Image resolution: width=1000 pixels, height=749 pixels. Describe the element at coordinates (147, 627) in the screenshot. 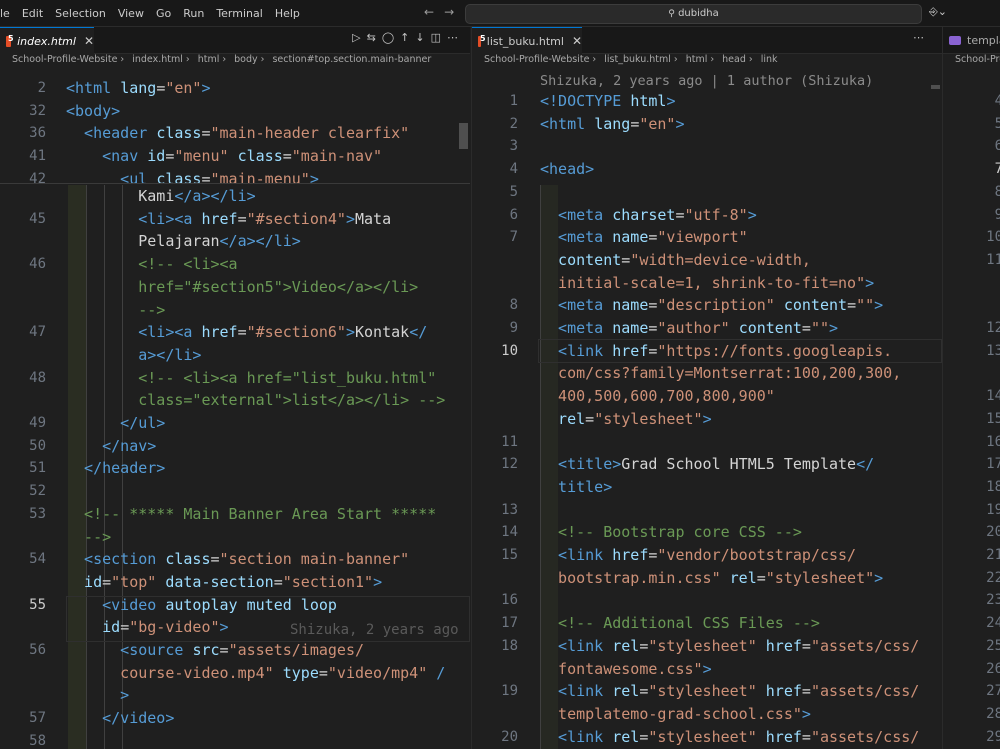

I see `code-text: id="bg-video">` at that location.